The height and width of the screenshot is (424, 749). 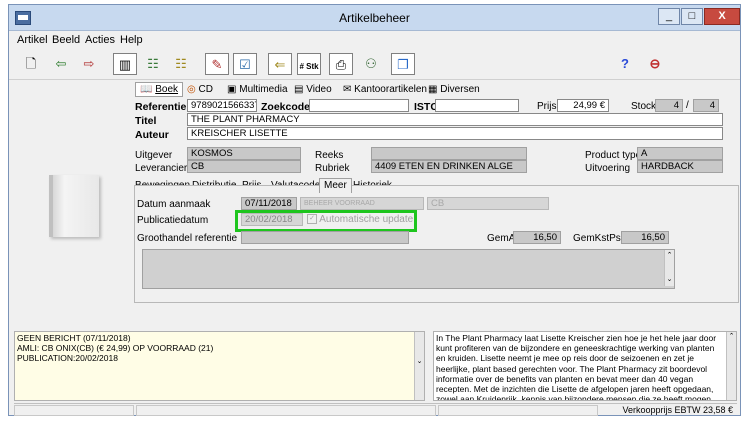 I want to click on prijs-label: Prijs, so click(x=547, y=106).